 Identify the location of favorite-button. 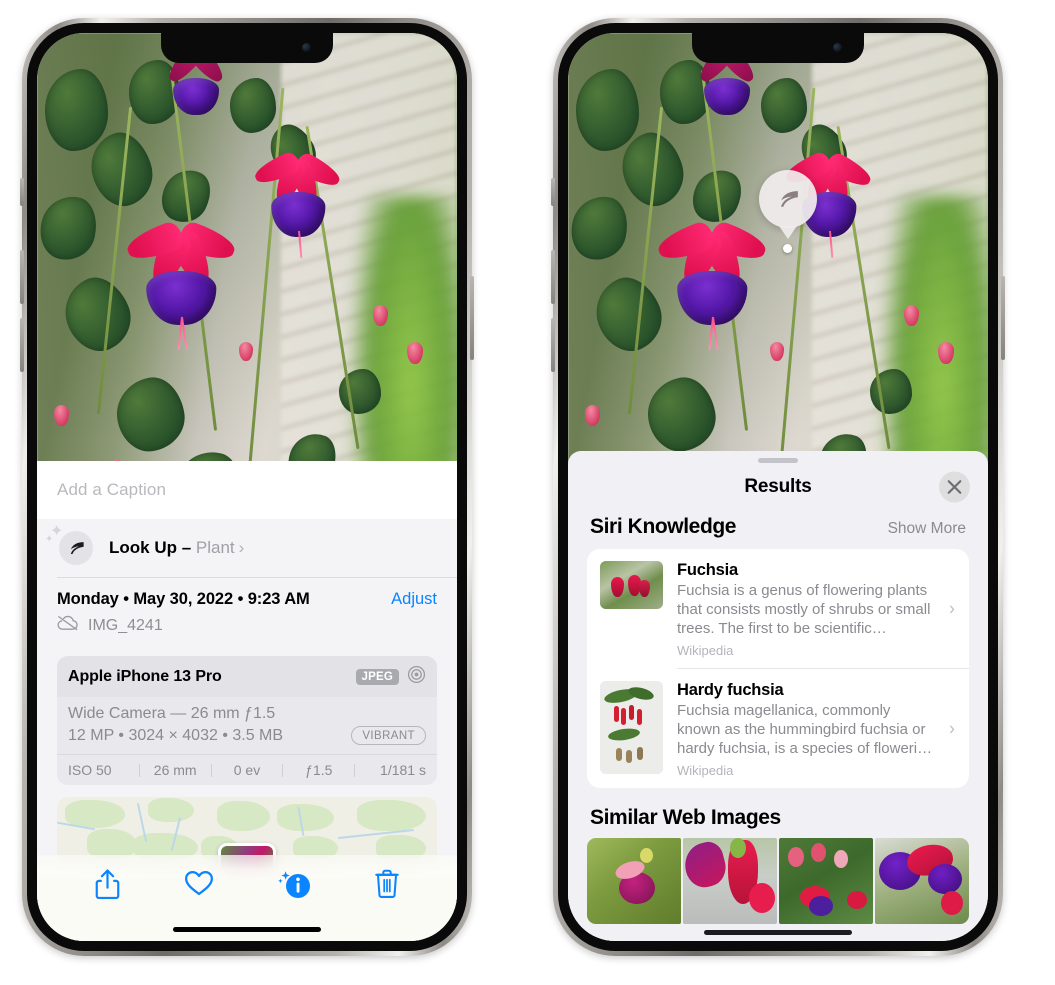
(199, 882).